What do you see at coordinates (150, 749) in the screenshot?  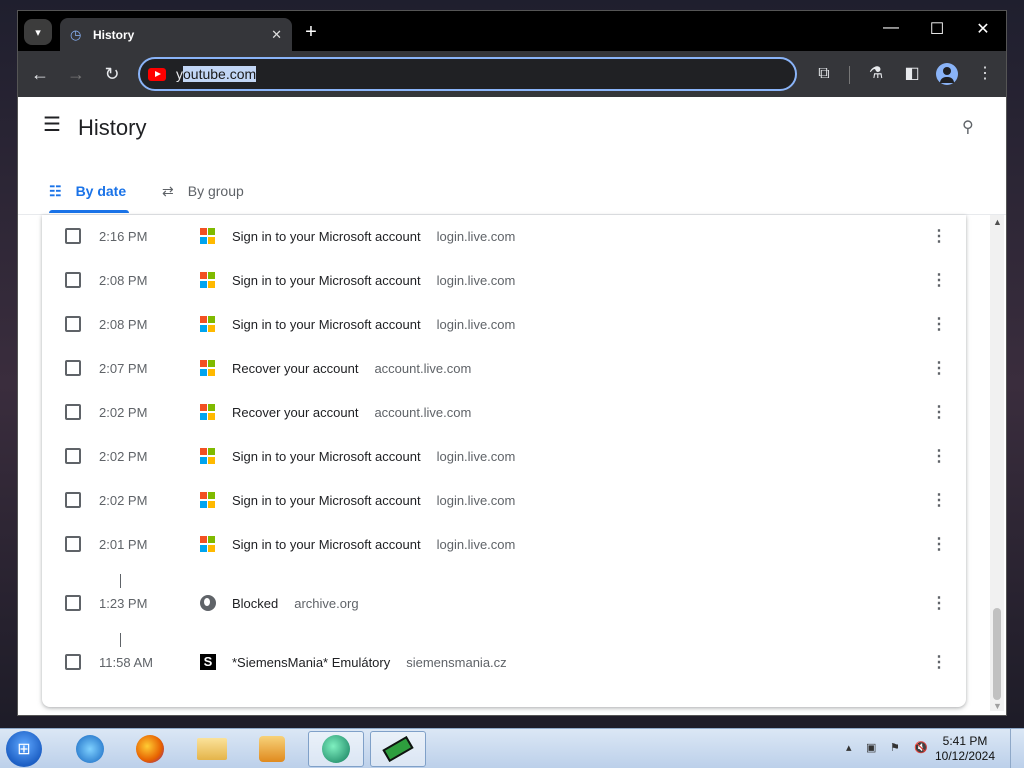 I see `taskbar-firefox` at bounding box center [150, 749].